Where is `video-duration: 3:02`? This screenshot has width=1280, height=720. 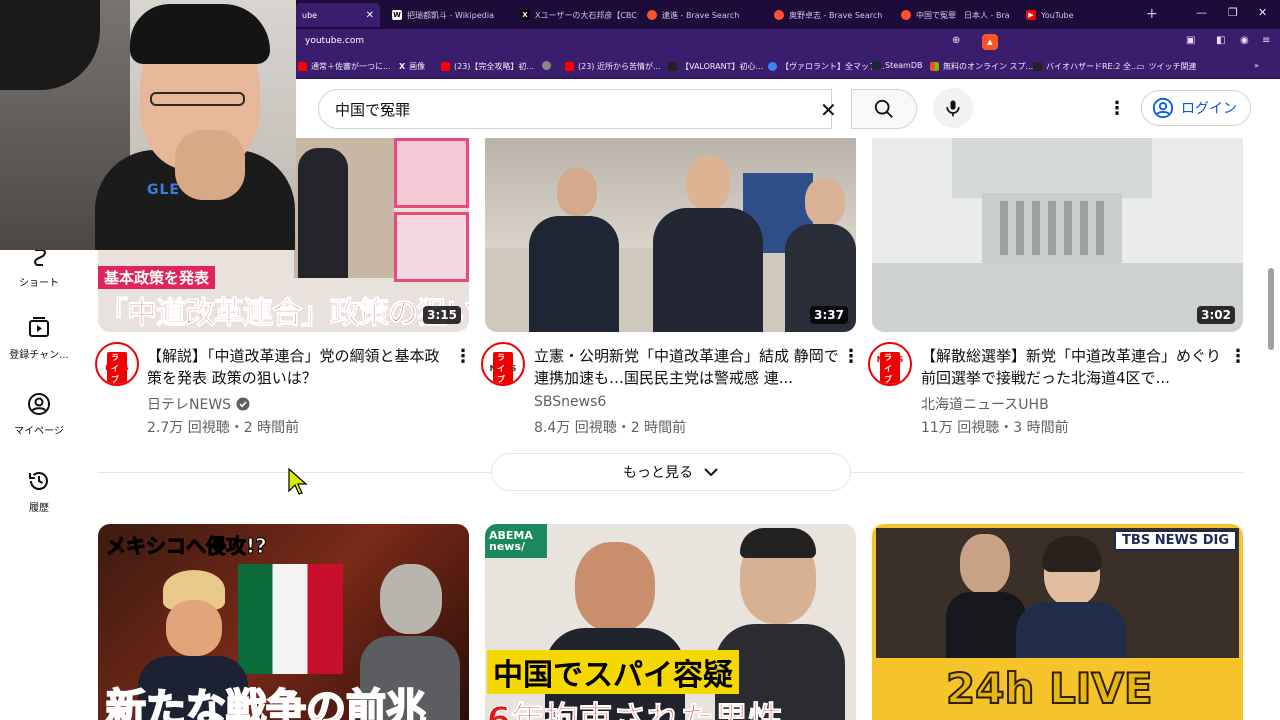 video-duration: 3:02 is located at coordinates (1216, 315).